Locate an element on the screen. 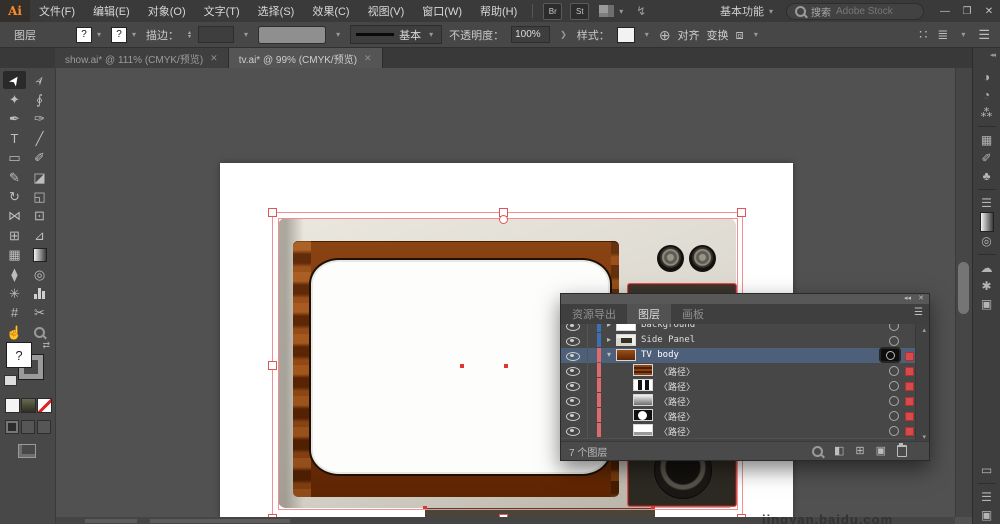  panel-icon: ▣ is located at coordinates (986, 515).